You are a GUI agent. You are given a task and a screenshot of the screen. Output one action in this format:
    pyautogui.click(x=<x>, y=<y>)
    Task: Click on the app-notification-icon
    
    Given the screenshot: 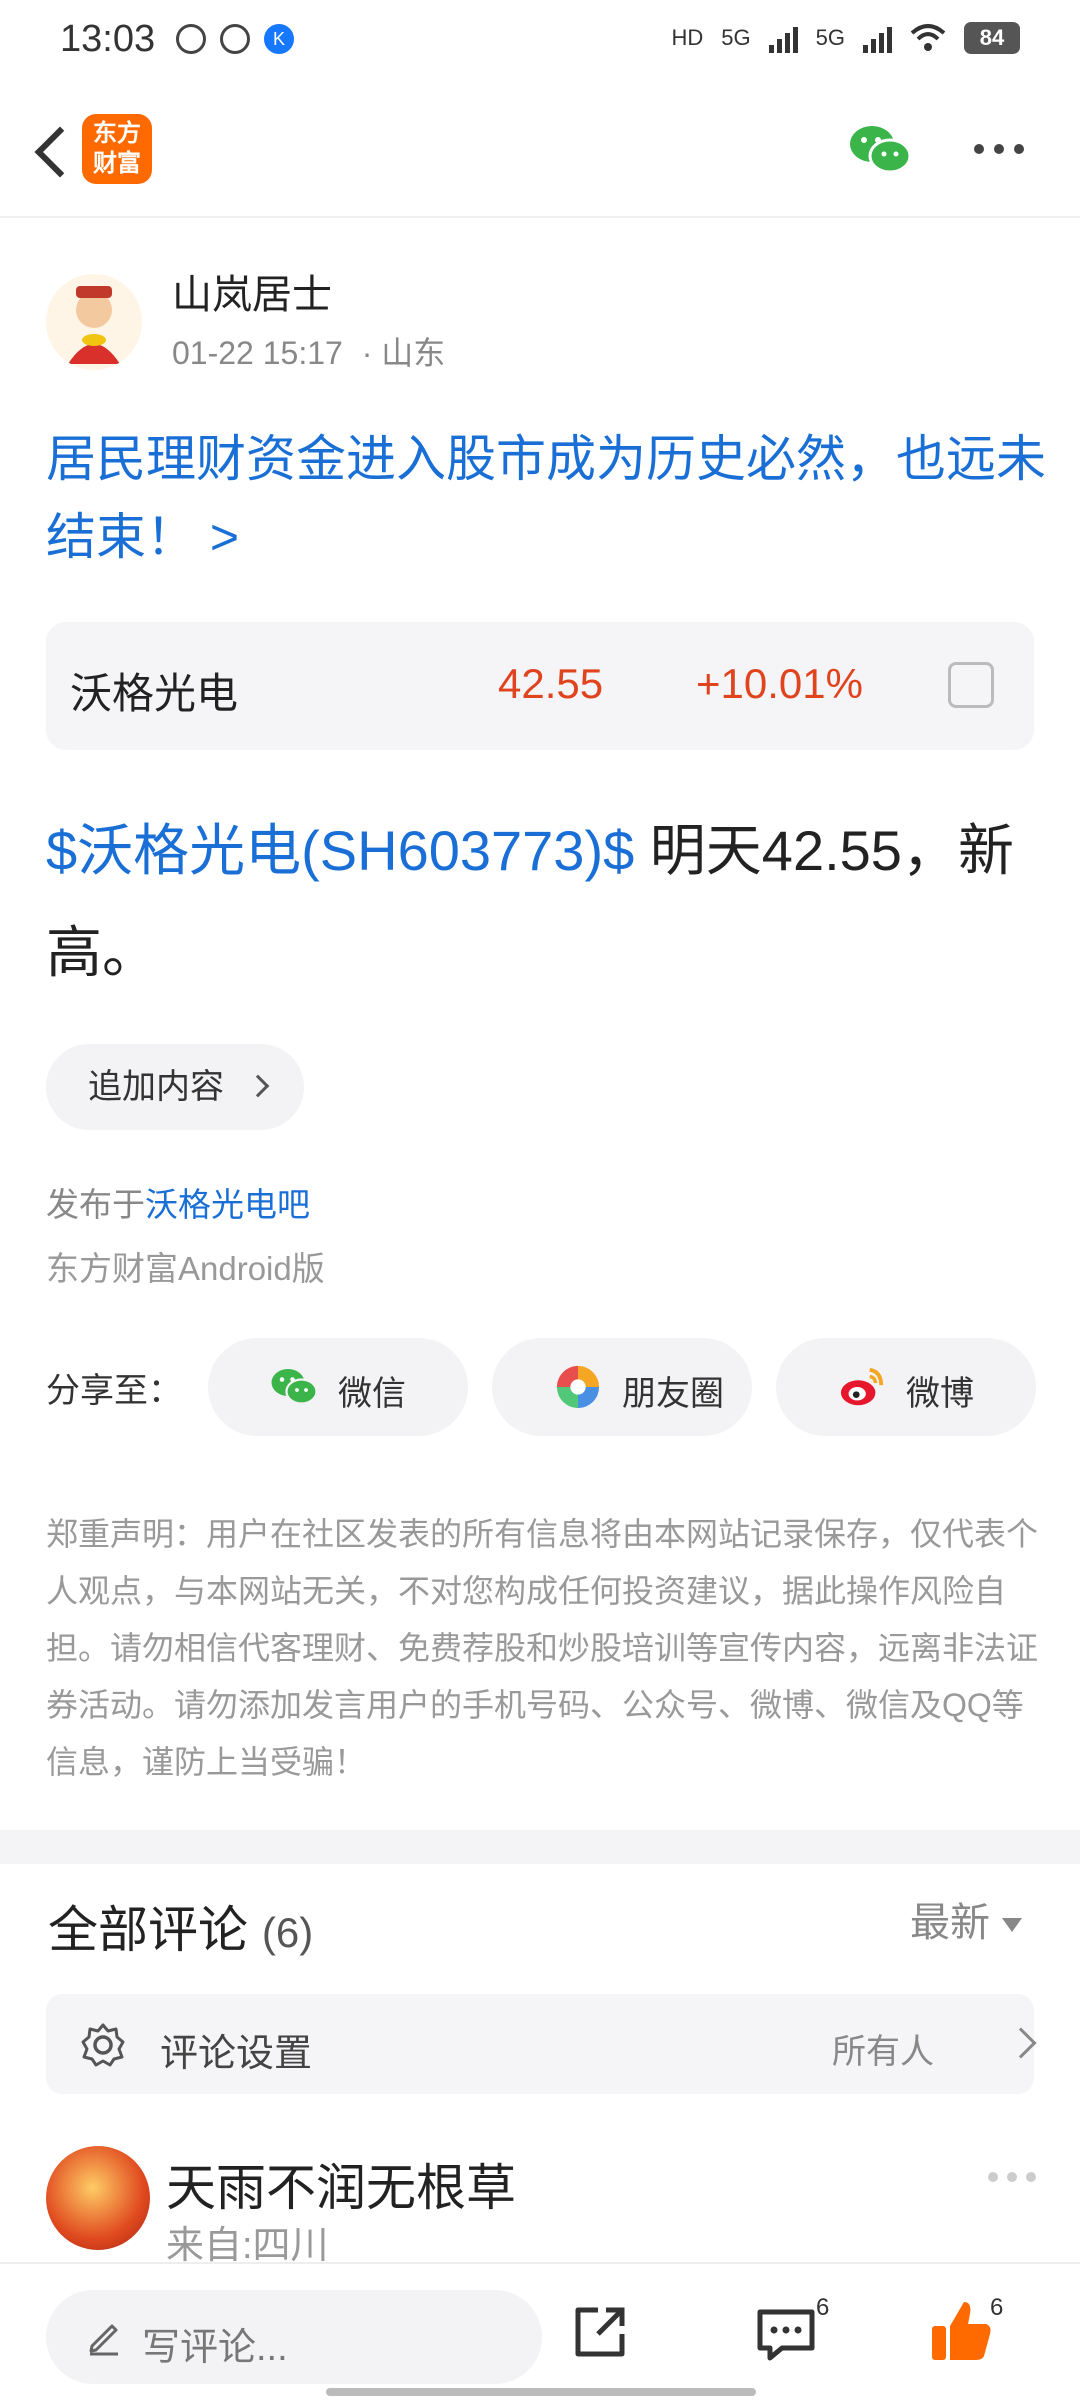 What is the action you would take?
    pyautogui.click(x=235, y=39)
    